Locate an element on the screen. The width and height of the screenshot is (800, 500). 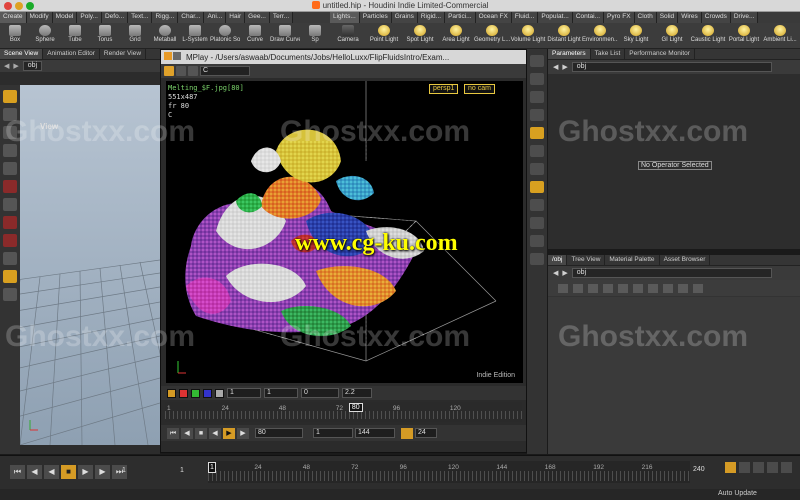
mplay-menu-icon is located at coordinates (168, 56).